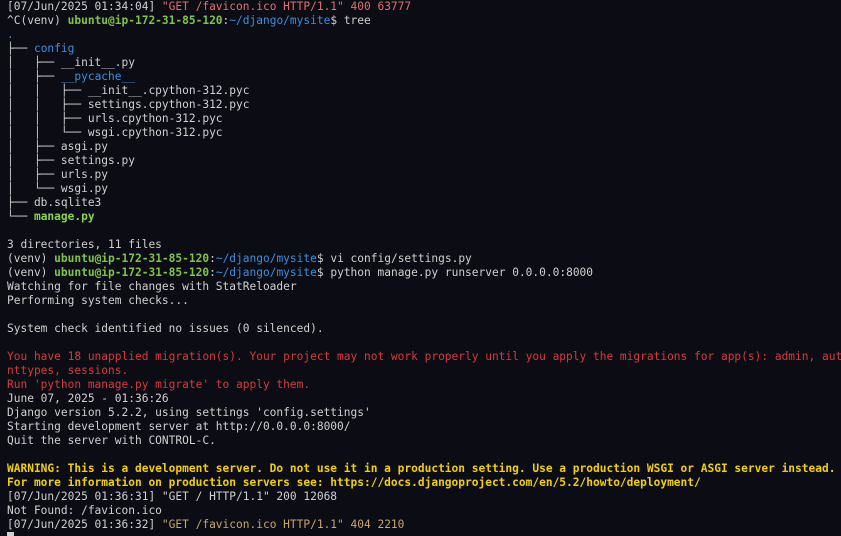 The width and height of the screenshot is (841, 536). I want to click on terminal-line: │ ├── urls.py, so click(424, 175).